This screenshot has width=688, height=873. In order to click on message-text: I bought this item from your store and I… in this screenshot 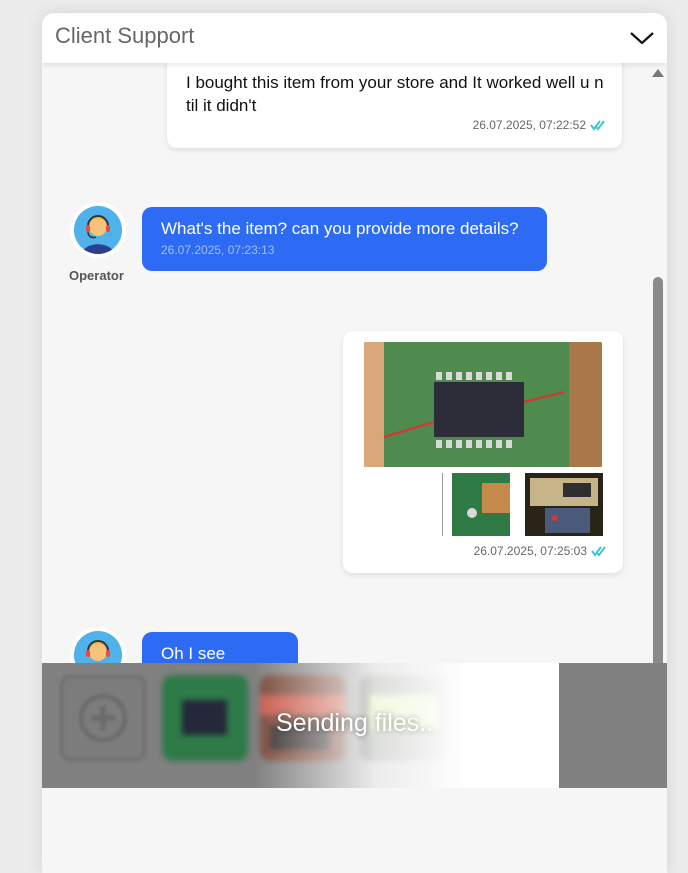, I will do `click(395, 94)`.